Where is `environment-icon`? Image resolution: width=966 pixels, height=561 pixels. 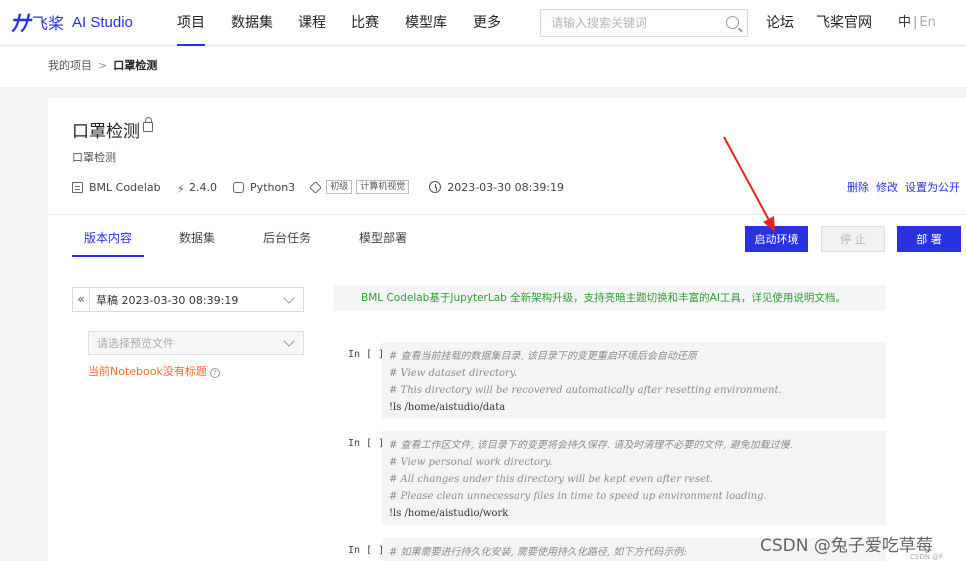
environment-icon is located at coordinates (77, 187).